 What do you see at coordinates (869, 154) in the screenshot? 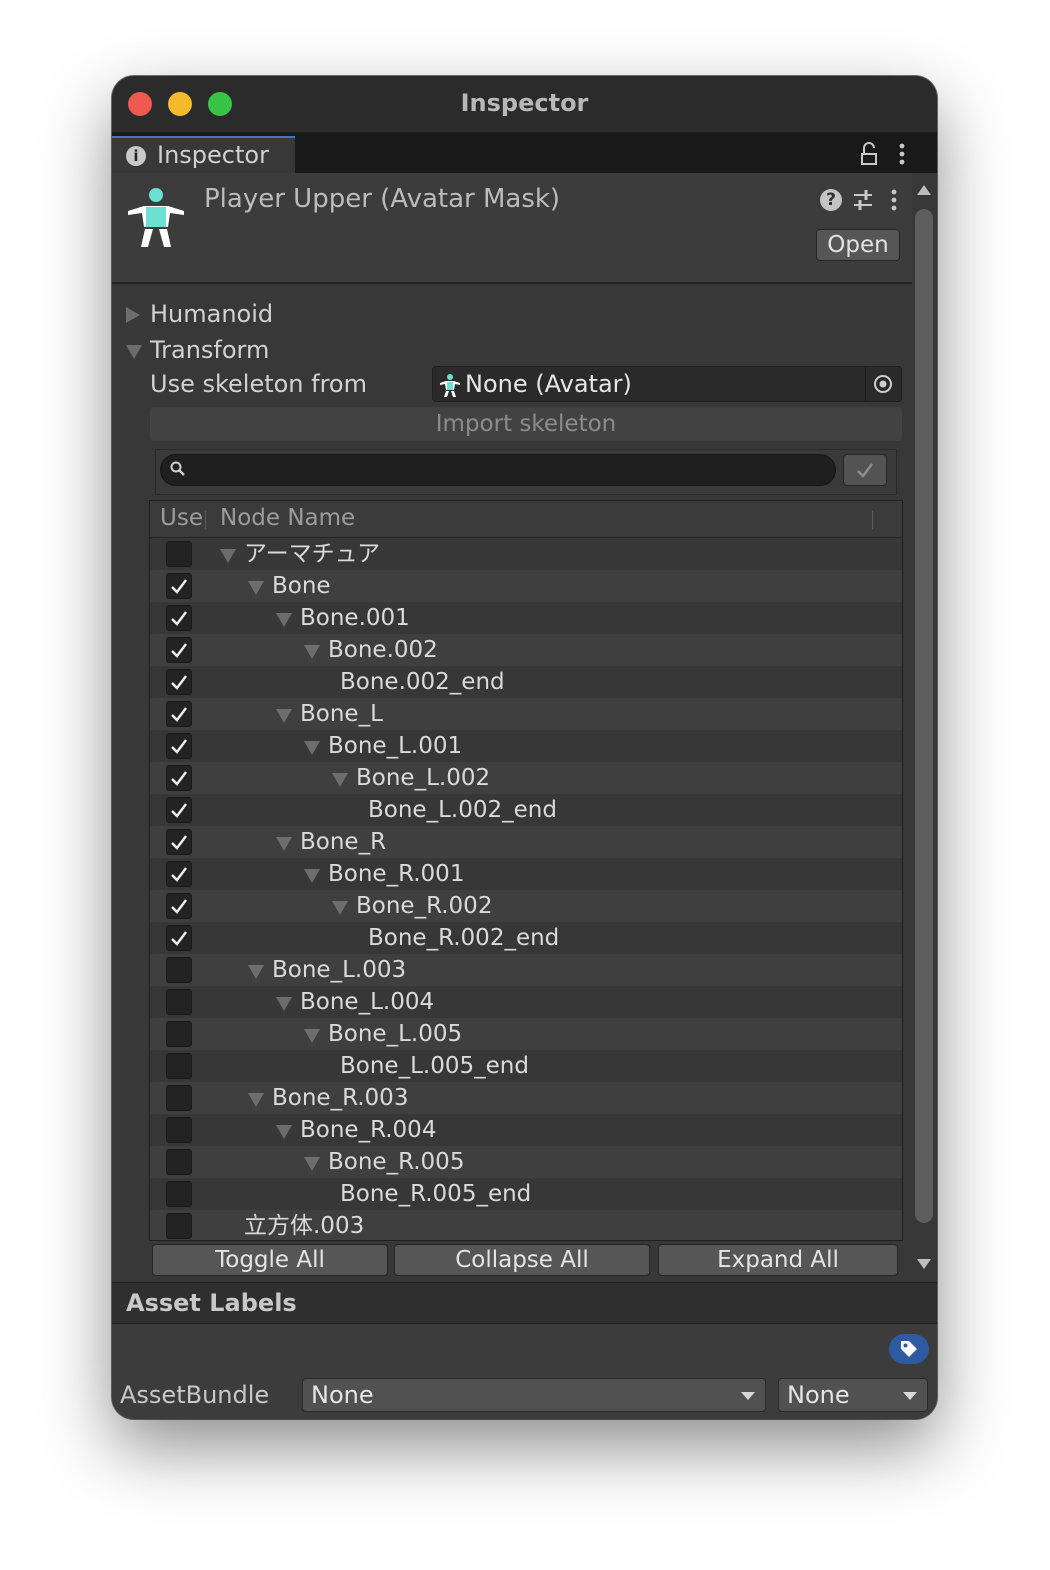
I see `lock-icon` at bounding box center [869, 154].